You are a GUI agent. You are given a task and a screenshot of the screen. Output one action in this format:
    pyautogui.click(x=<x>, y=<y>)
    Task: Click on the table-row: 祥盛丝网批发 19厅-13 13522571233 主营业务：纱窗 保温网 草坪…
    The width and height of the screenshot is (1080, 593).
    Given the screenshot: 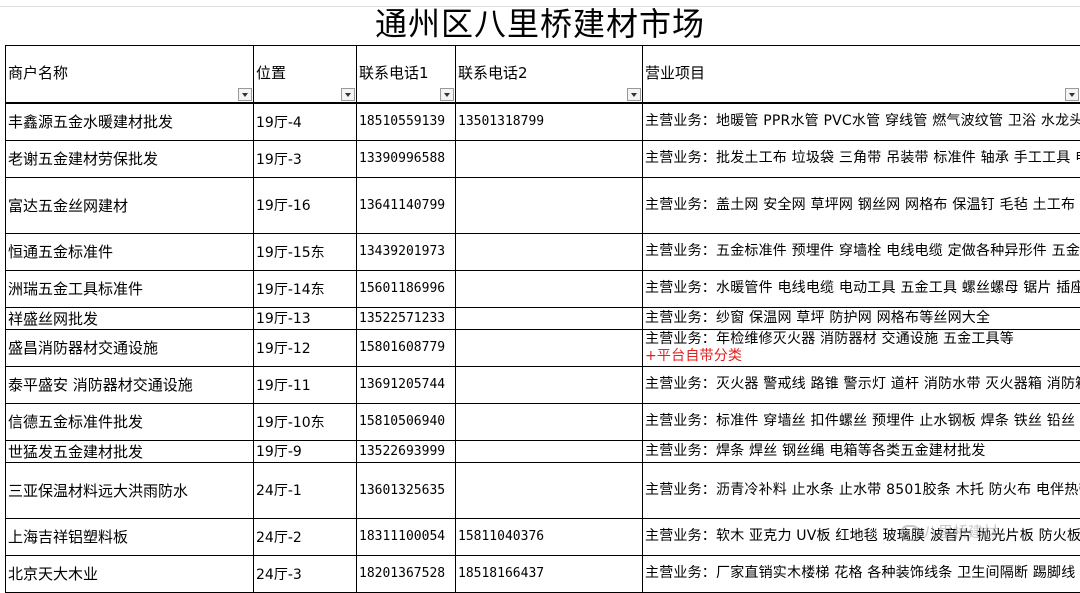 What is the action you would take?
    pyautogui.click(x=543, y=318)
    